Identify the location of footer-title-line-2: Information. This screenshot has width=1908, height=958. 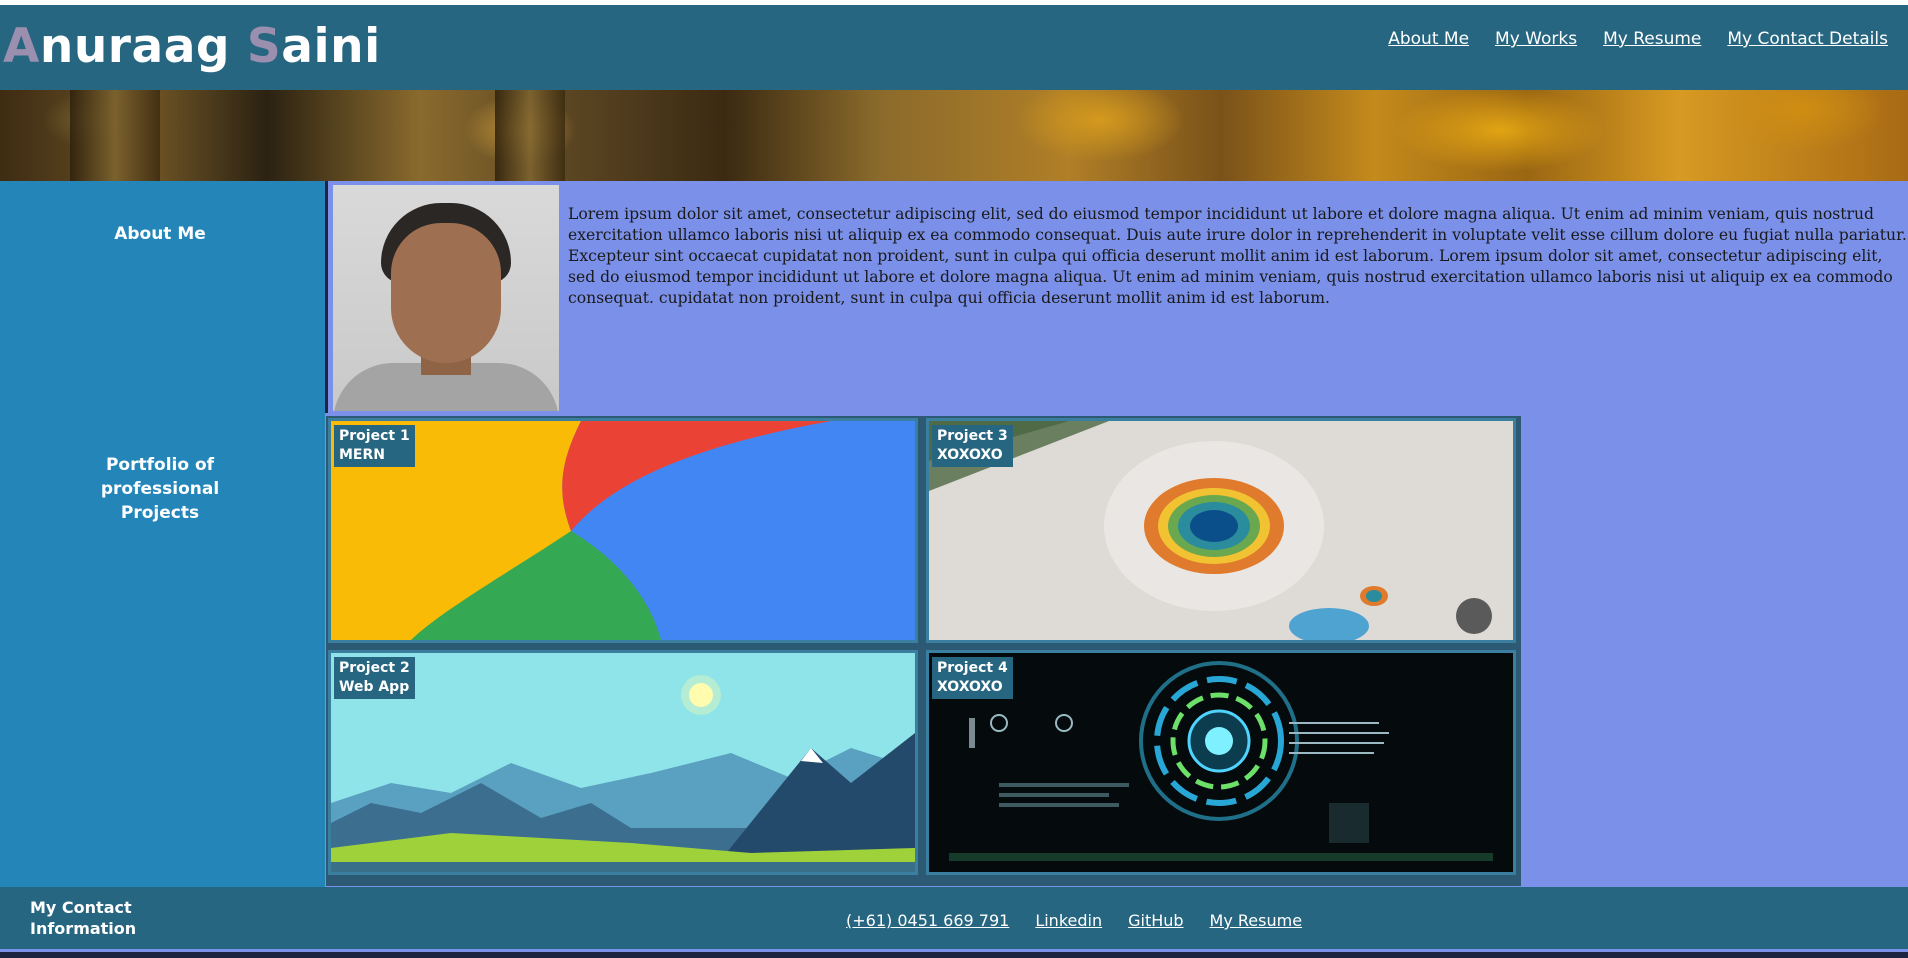
(83, 928).